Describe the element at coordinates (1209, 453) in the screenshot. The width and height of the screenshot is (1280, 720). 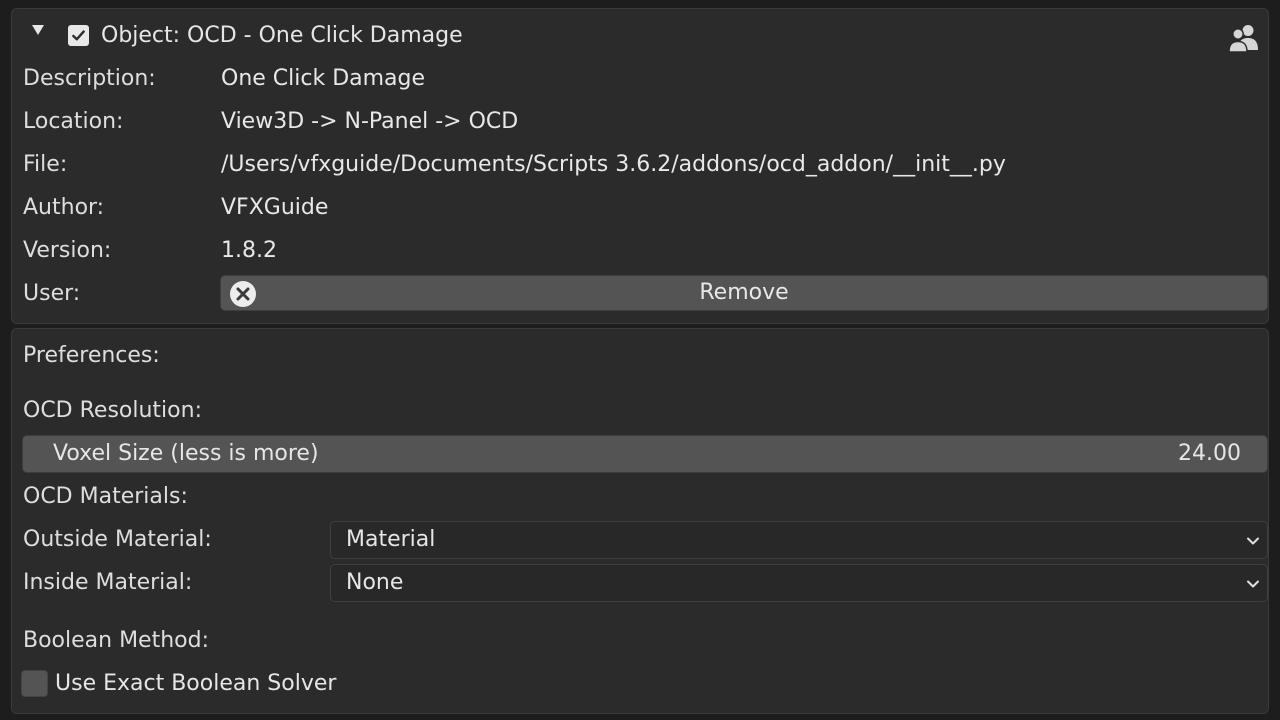
I see `voxel-size-value: 24.00` at that location.